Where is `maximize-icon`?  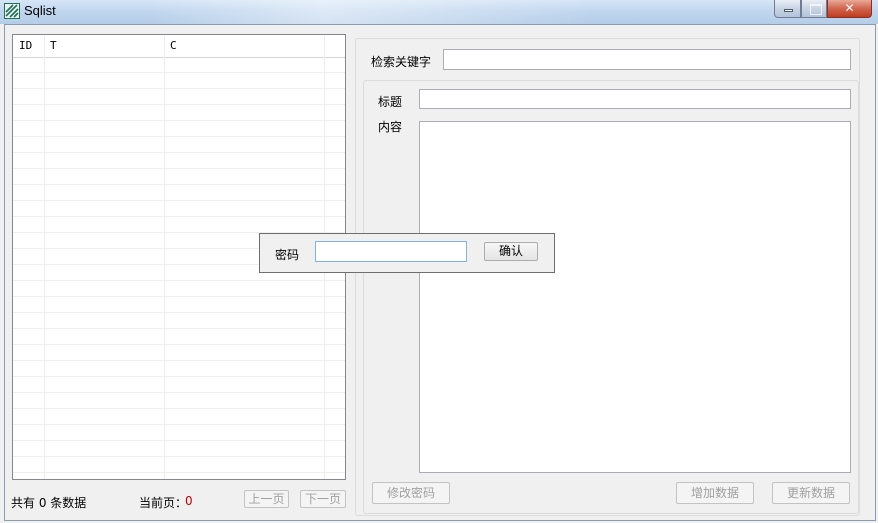
maximize-icon is located at coordinates (816, 9).